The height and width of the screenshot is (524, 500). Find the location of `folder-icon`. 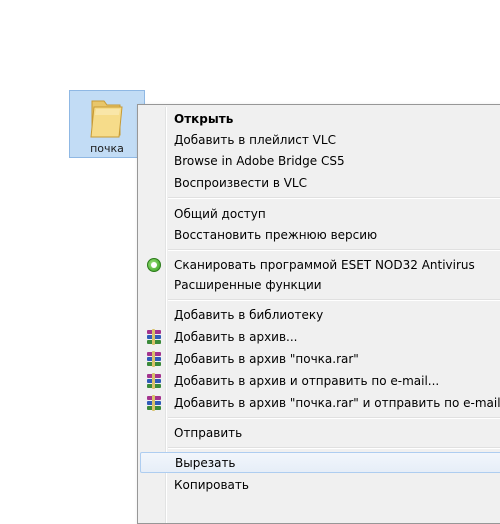

folder-icon is located at coordinates (106, 119).